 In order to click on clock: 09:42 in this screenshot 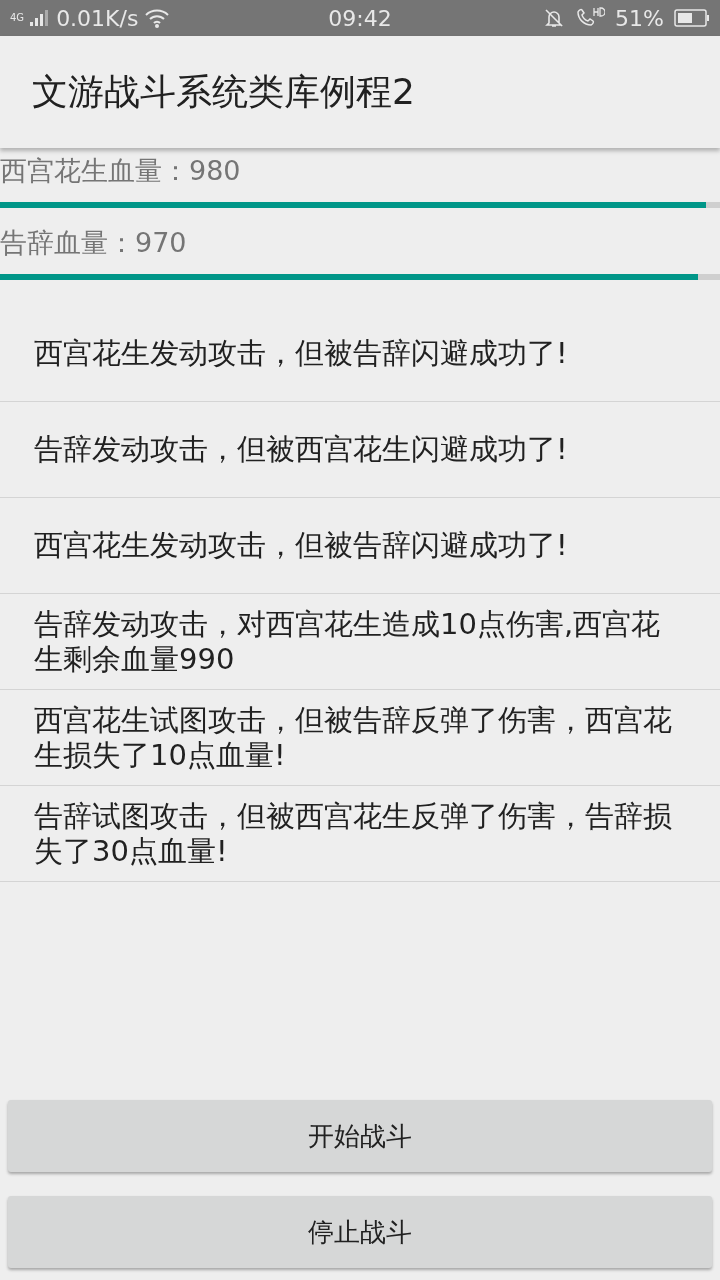, I will do `click(360, 18)`.